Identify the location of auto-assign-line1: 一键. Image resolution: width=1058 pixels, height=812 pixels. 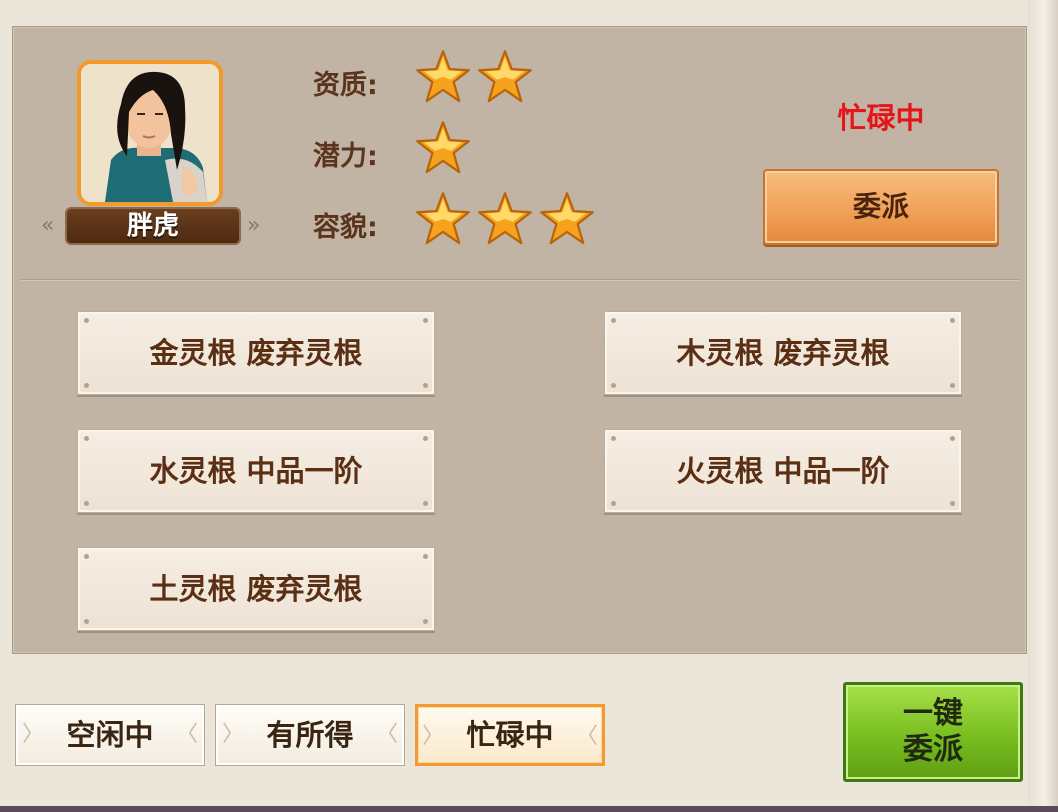
(933, 713).